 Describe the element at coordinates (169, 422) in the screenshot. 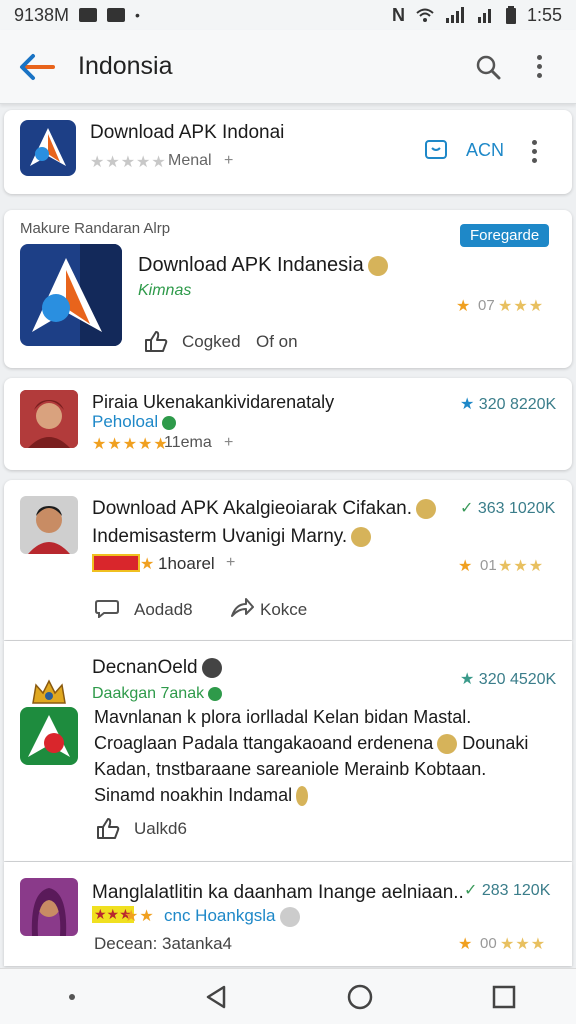

I see `globe-icon` at that location.